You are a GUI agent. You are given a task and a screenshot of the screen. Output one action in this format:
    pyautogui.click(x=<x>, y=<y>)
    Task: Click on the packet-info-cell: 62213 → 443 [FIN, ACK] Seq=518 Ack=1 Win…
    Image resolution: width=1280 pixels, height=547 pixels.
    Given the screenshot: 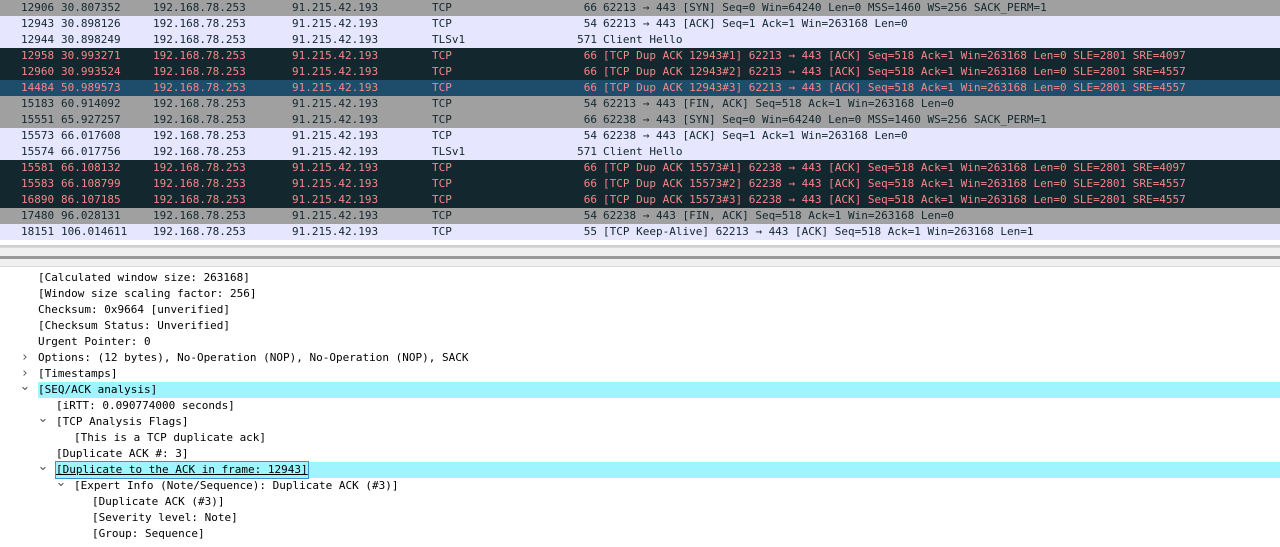 What is the action you would take?
    pyautogui.click(x=778, y=103)
    